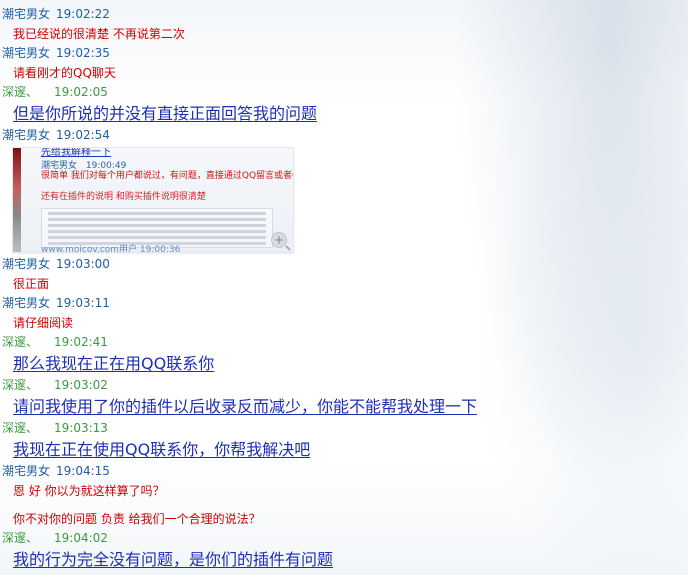 This screenshot has height=575, width=688. Describe the element at coordinates (83, 53) in the screenshot. I see `message-time: 19:02:35` at that location.